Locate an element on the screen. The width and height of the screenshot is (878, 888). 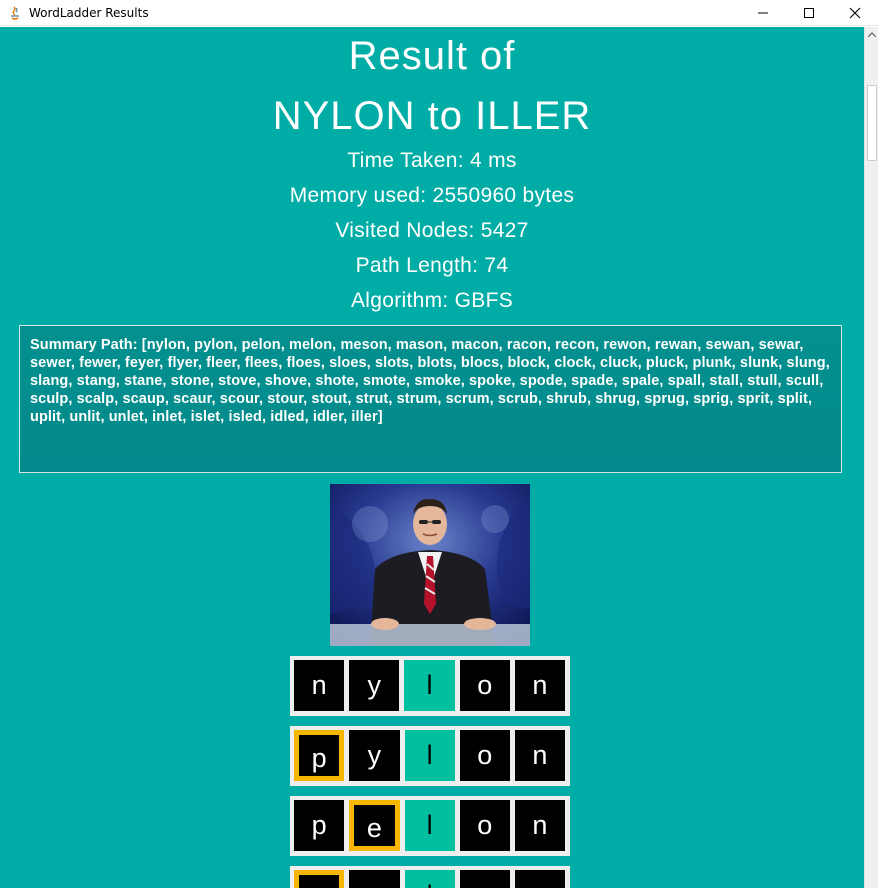
maximize-icon is located at coordinates (809, 13).